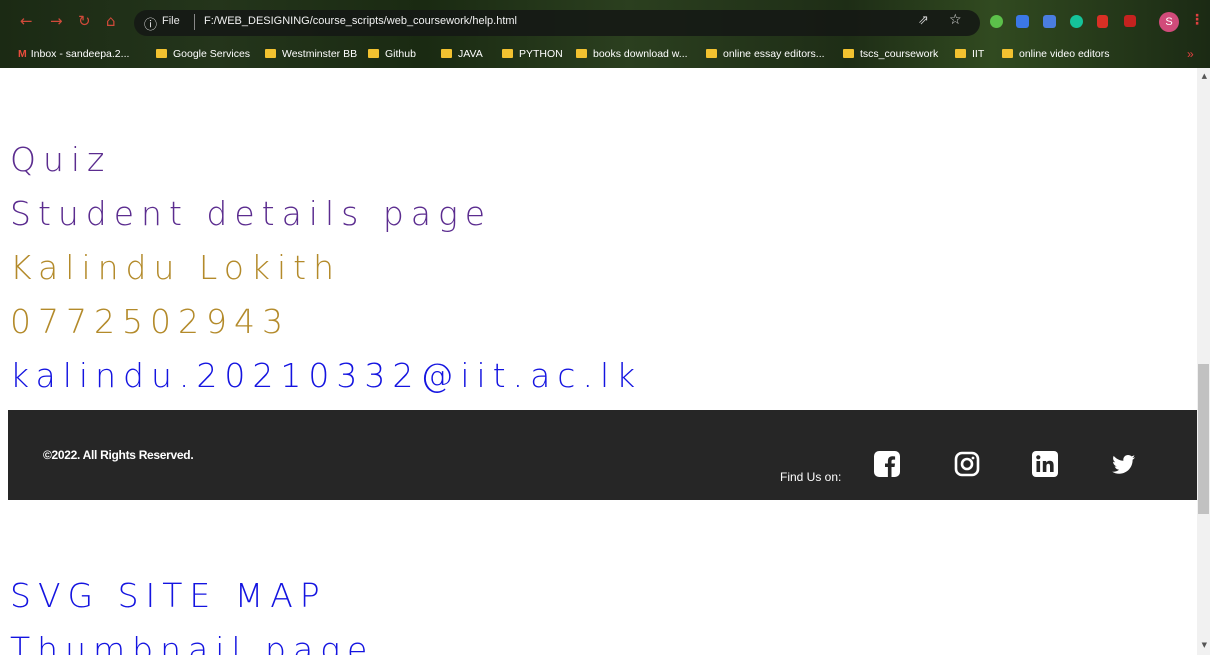  I want to click on extension-pin-icon, so click(1102, 21).